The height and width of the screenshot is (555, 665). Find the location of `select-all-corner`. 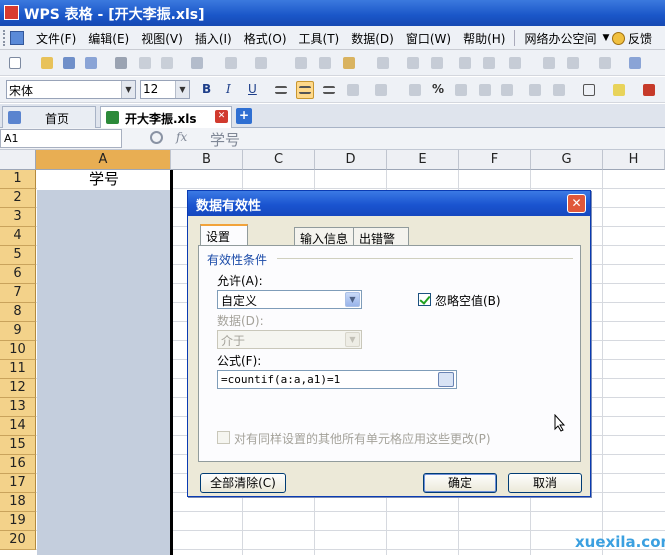

select-all-corner is located at coordinates (18, 160).